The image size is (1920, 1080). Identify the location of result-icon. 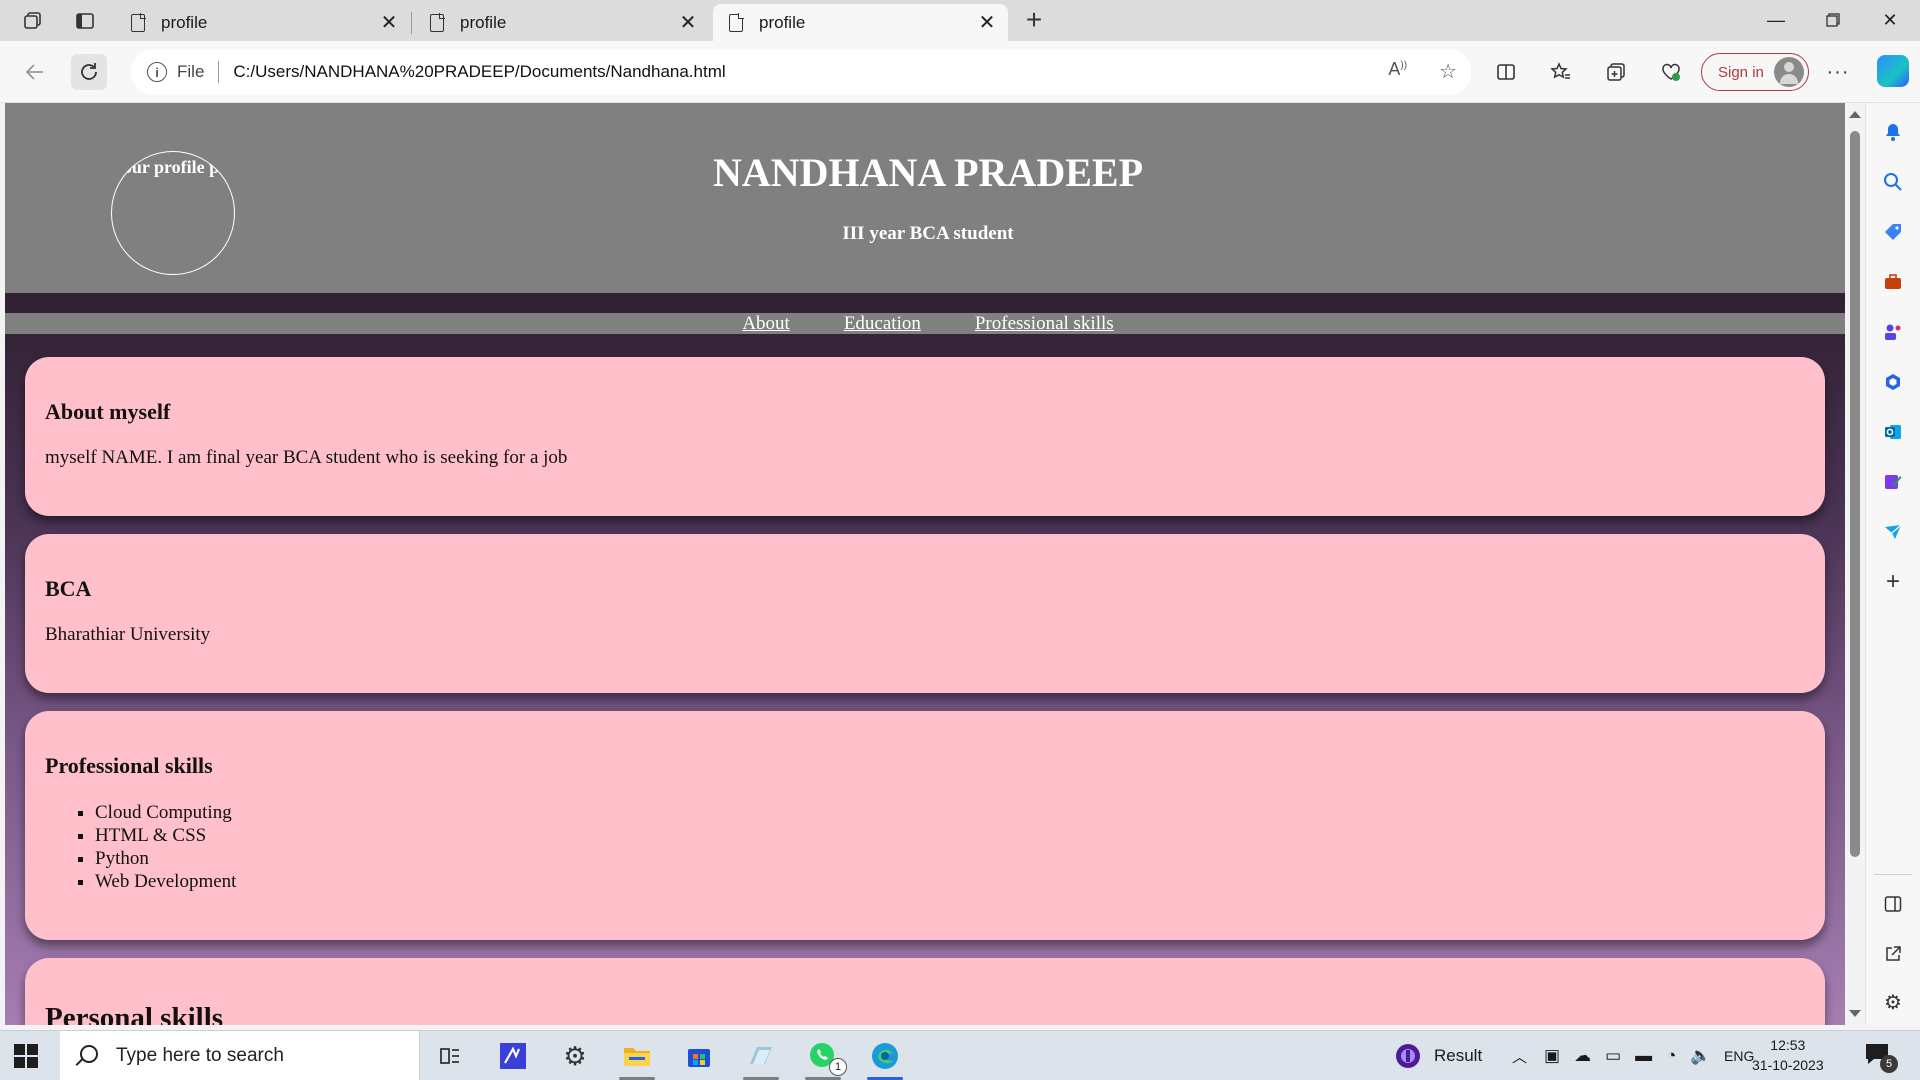
(1408, 1056).